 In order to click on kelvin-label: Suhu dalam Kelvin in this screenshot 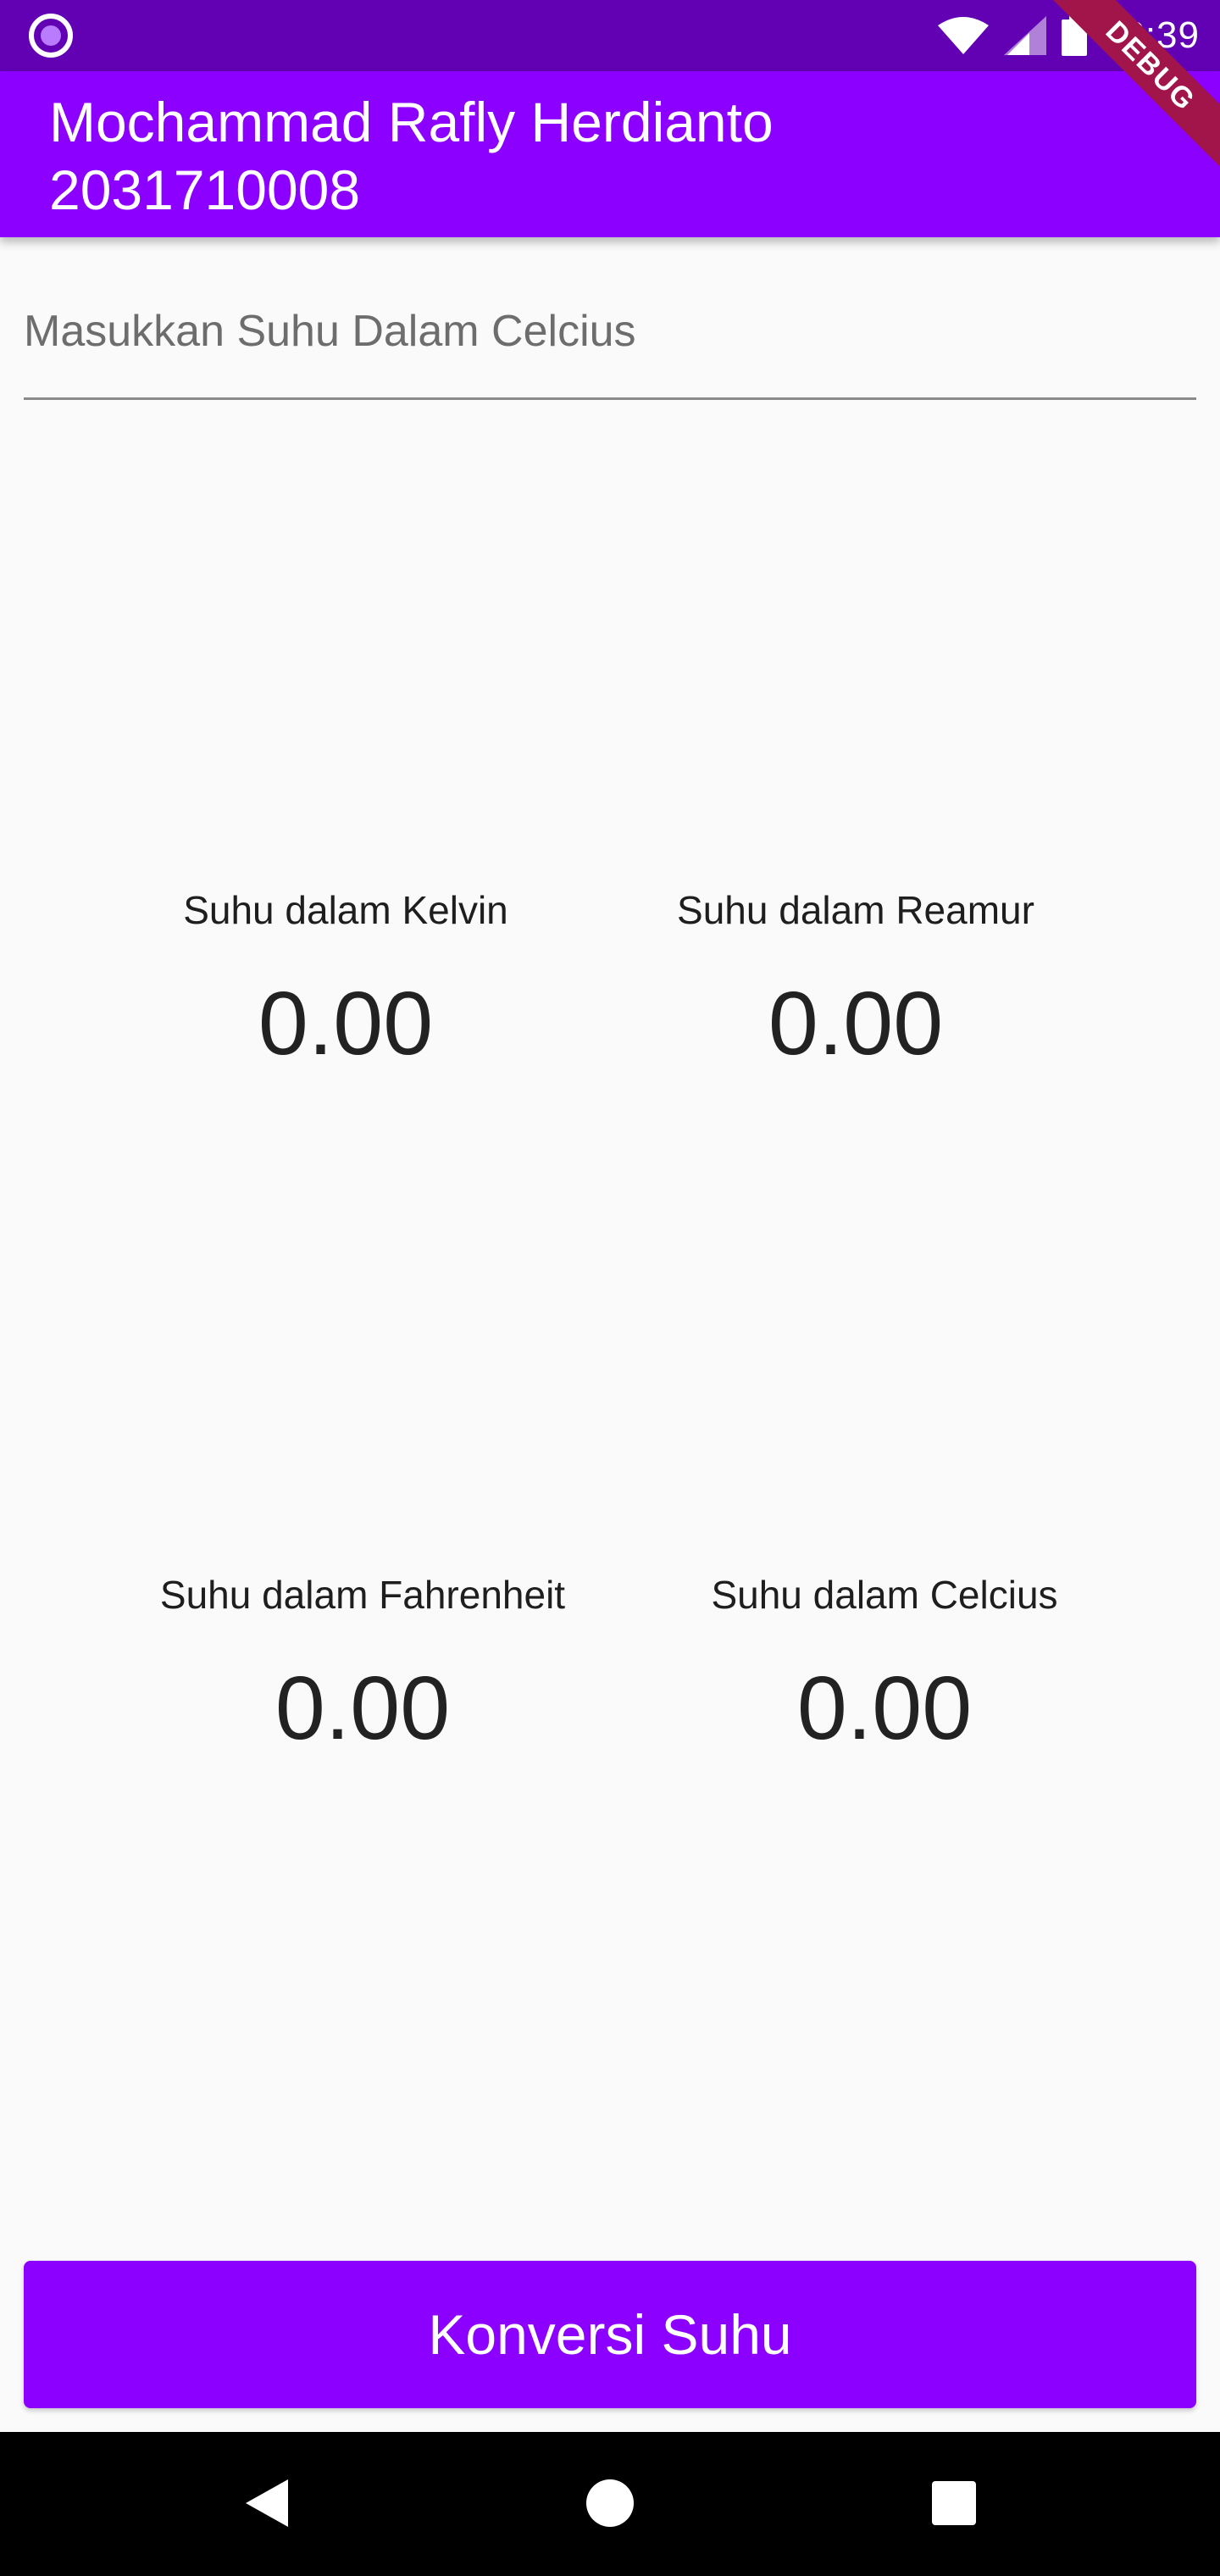, I will do `click(345, 910)`.